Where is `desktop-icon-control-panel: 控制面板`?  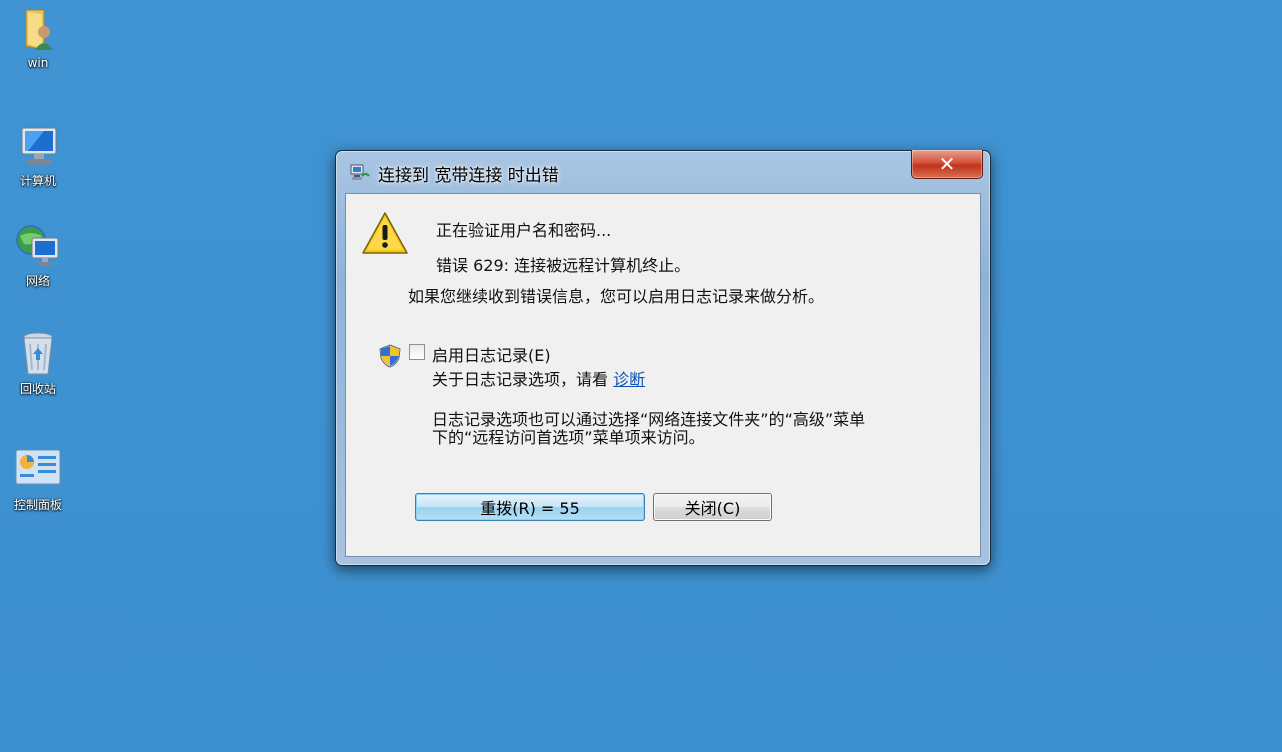
desktop-icon-control-panel: 控制面板 is located at coordinates (38, 479).